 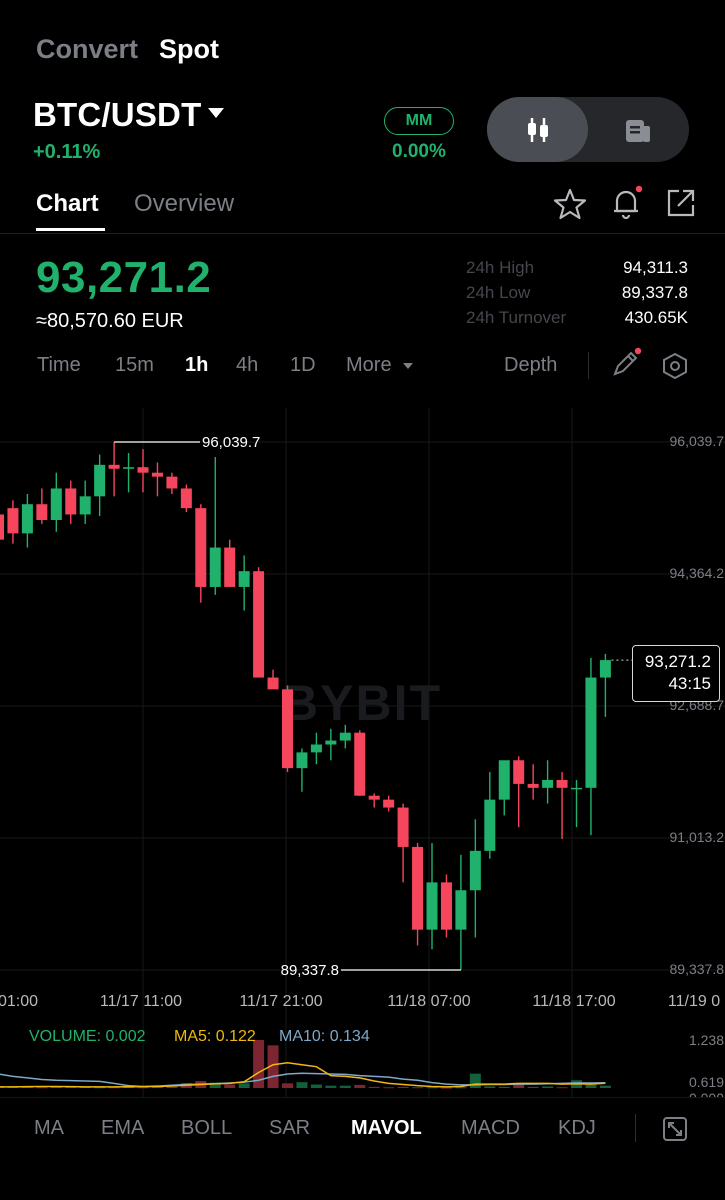 What do you see at coordinates (184, 204) in the screenshot?
I see `tab-overview: Overview` at bounding box center [184, 204].